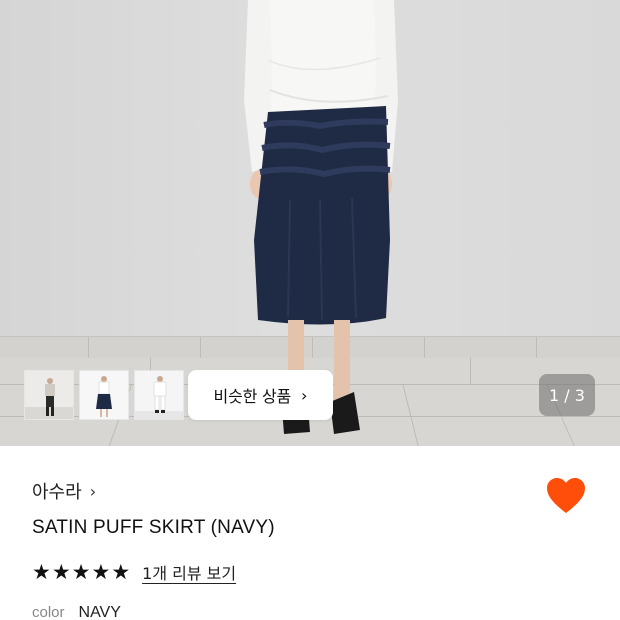 The image size is (620, 620). I want to click on option-value: NAVY, so click(99, 612).